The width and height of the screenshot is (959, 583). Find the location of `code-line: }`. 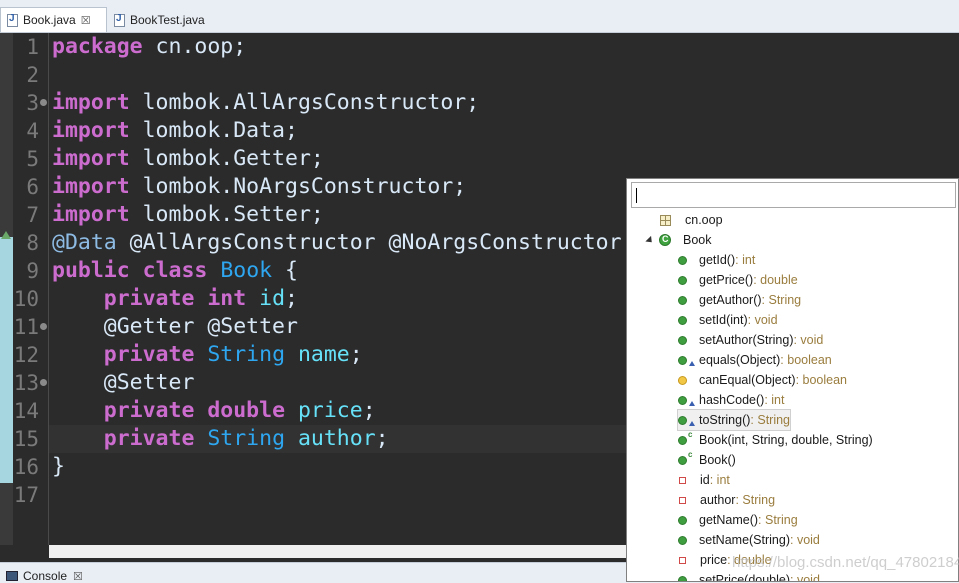

code-line: } is located at coordinates (337, 467).